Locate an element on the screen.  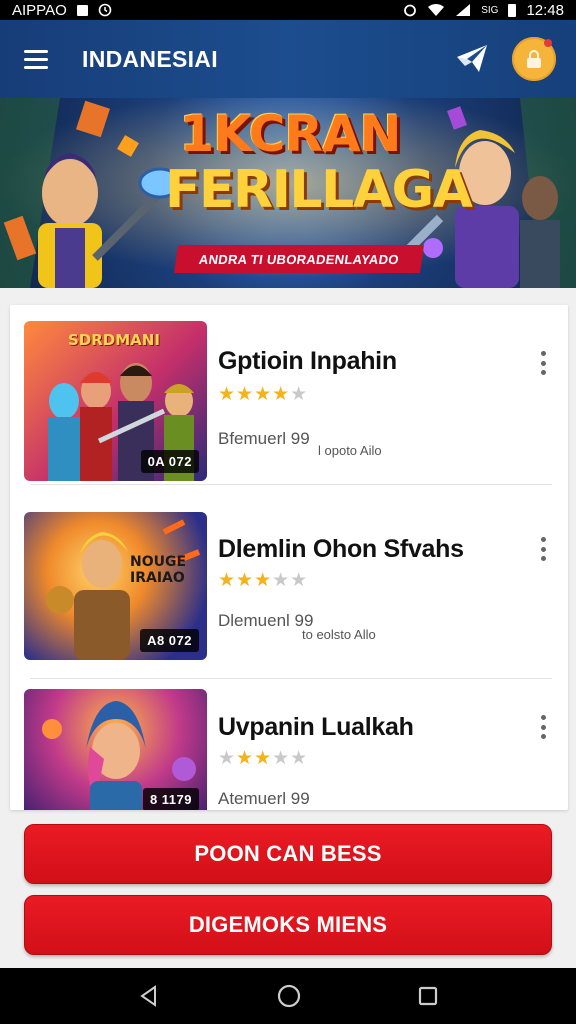
banner-title-line1: 1KCRAN is located at coordinates (290, 134).